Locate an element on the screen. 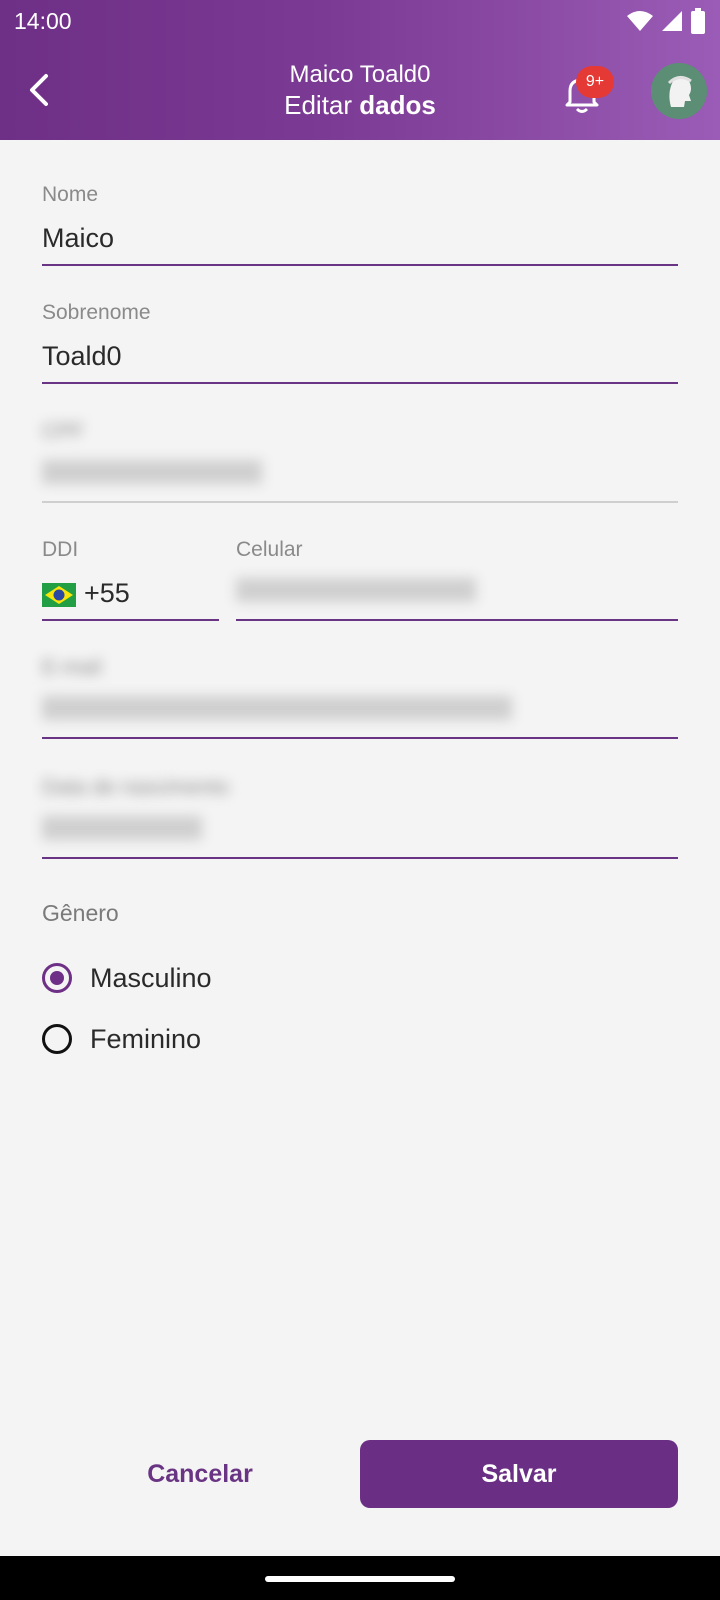  email-input is located at coordinates (277, 711).